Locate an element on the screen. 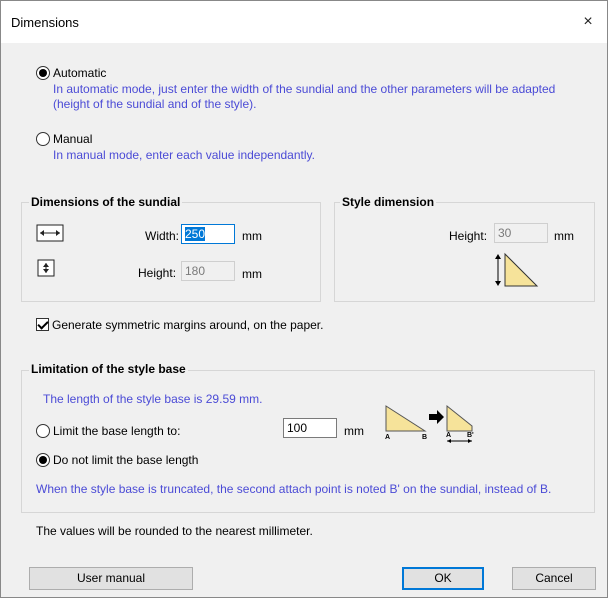  symmetric-margins-checkbox is located at coordinates (42, 324).